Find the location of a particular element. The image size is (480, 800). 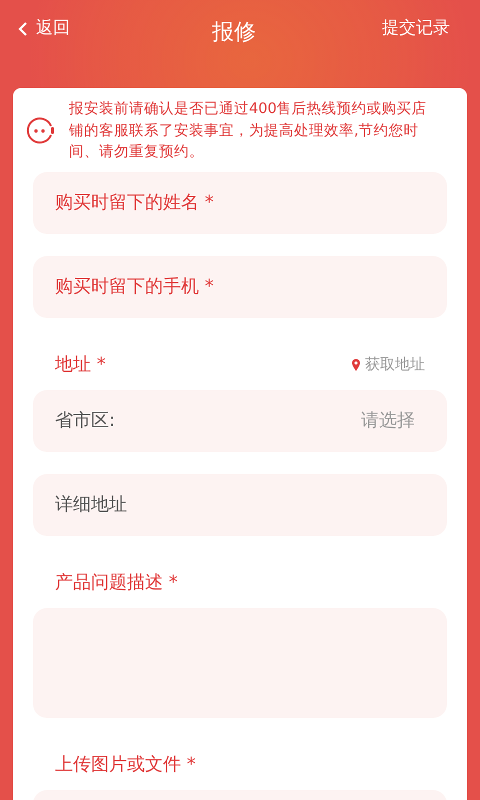

get-address-link: 获取地址 is located at coordinates (388, 364).